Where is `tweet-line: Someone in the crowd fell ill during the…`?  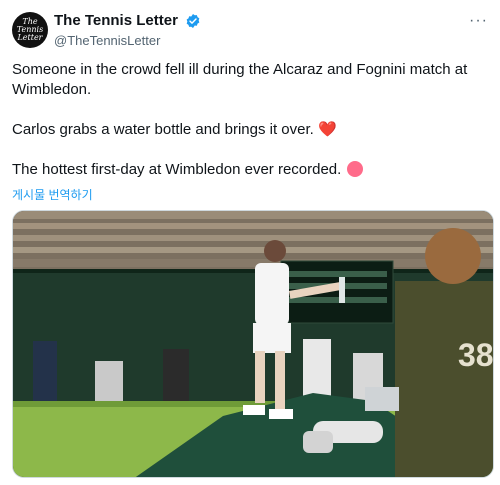
tweet-line: Someone in the crowd fell ill during the… is located at coordinates (240, 79).